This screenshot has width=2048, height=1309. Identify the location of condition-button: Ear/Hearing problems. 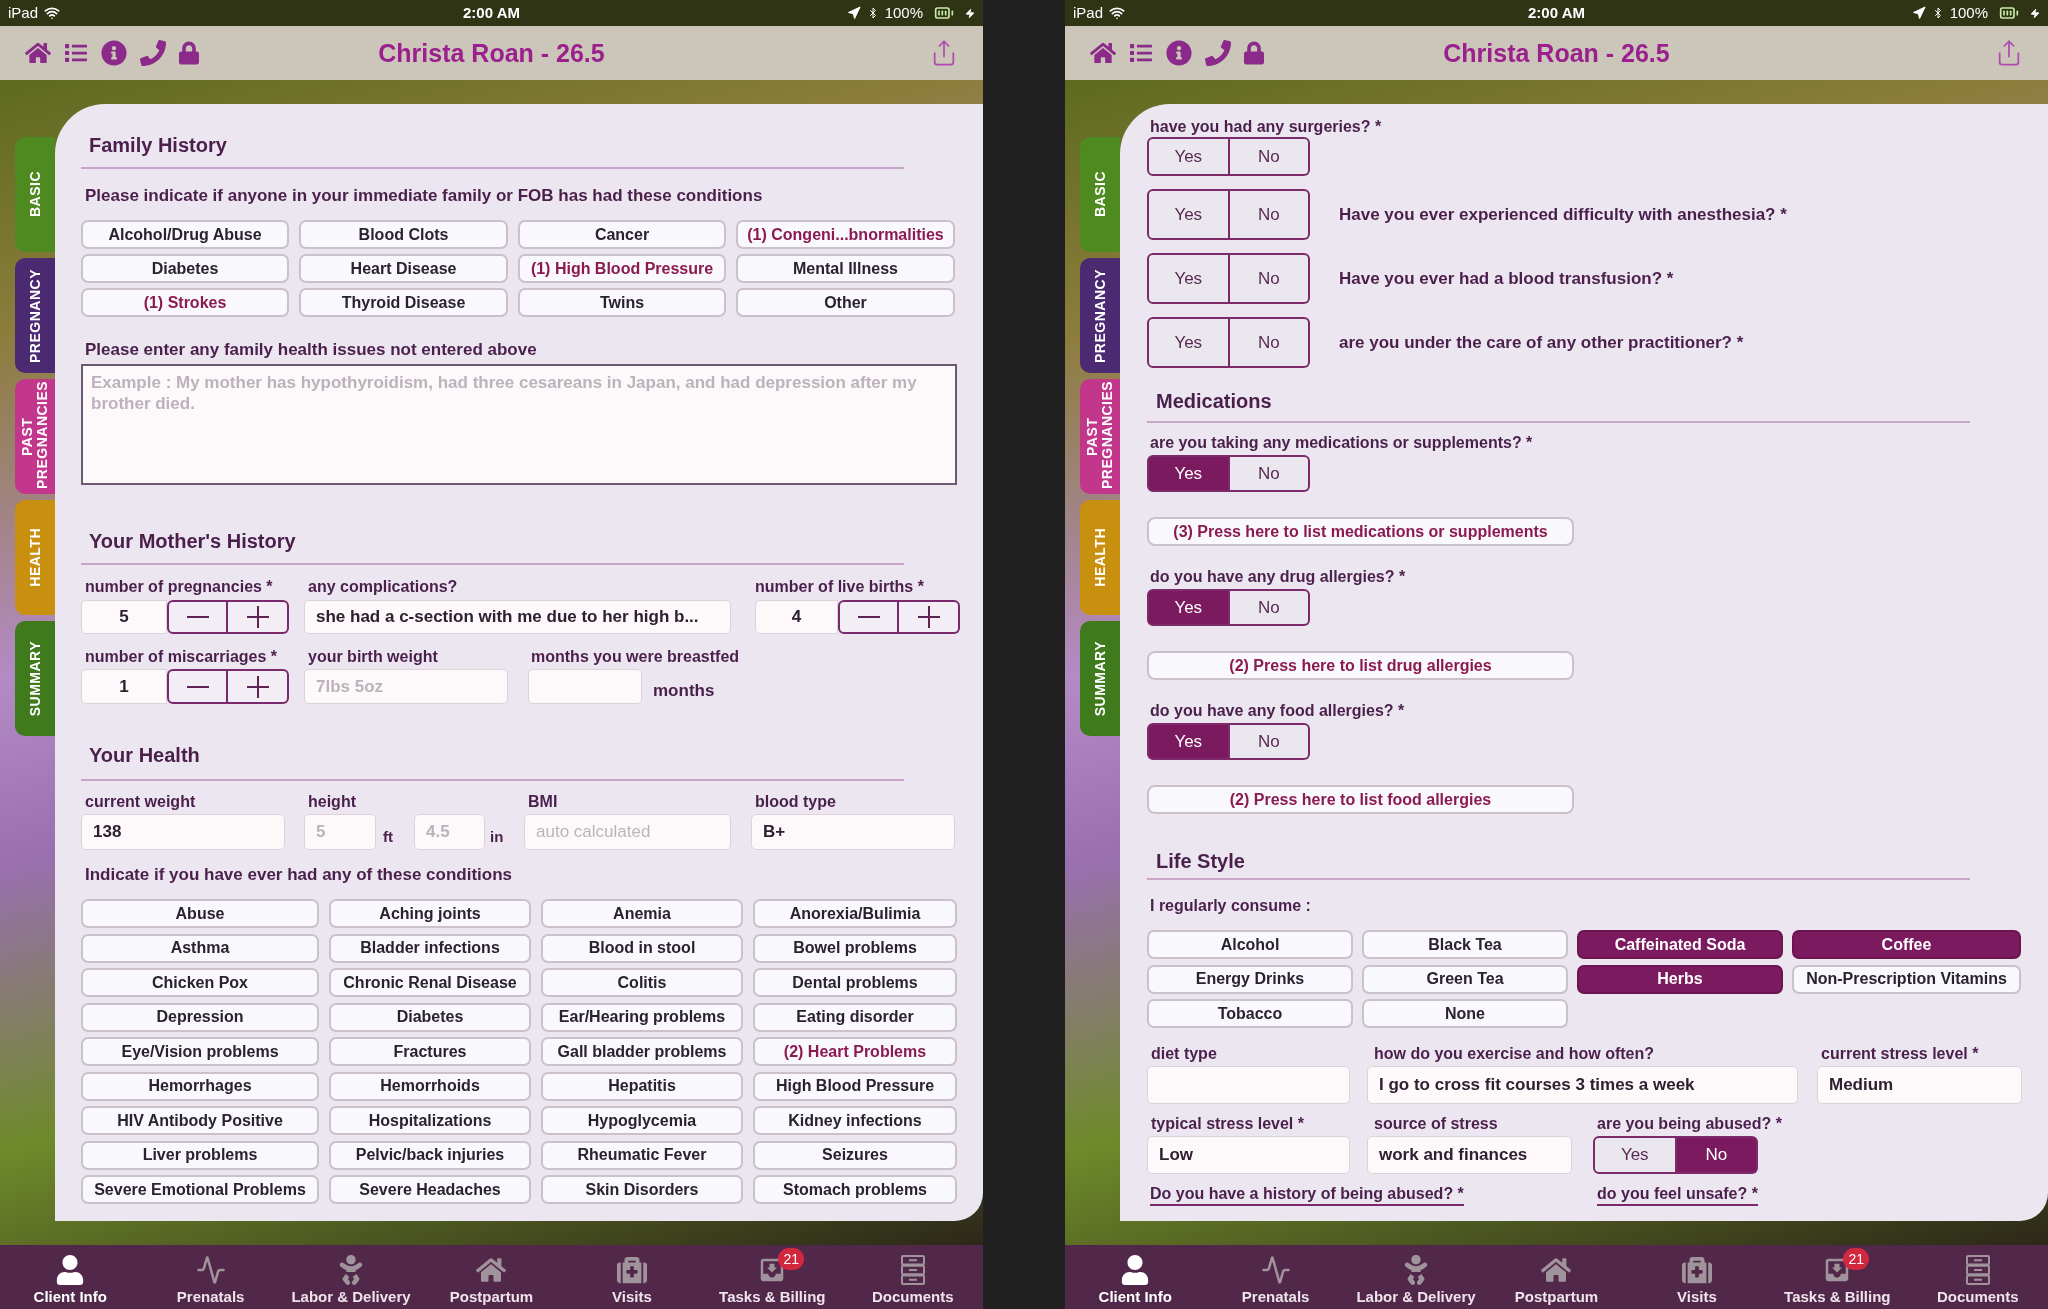
(642, 1017).